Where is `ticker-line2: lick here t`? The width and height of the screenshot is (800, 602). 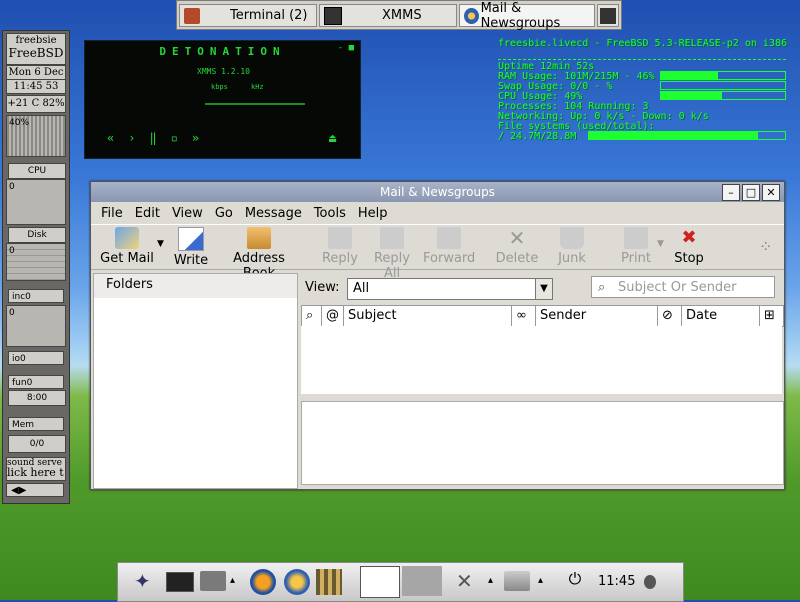
ticker-line2: lick here t is located at coordinates (35, 472).